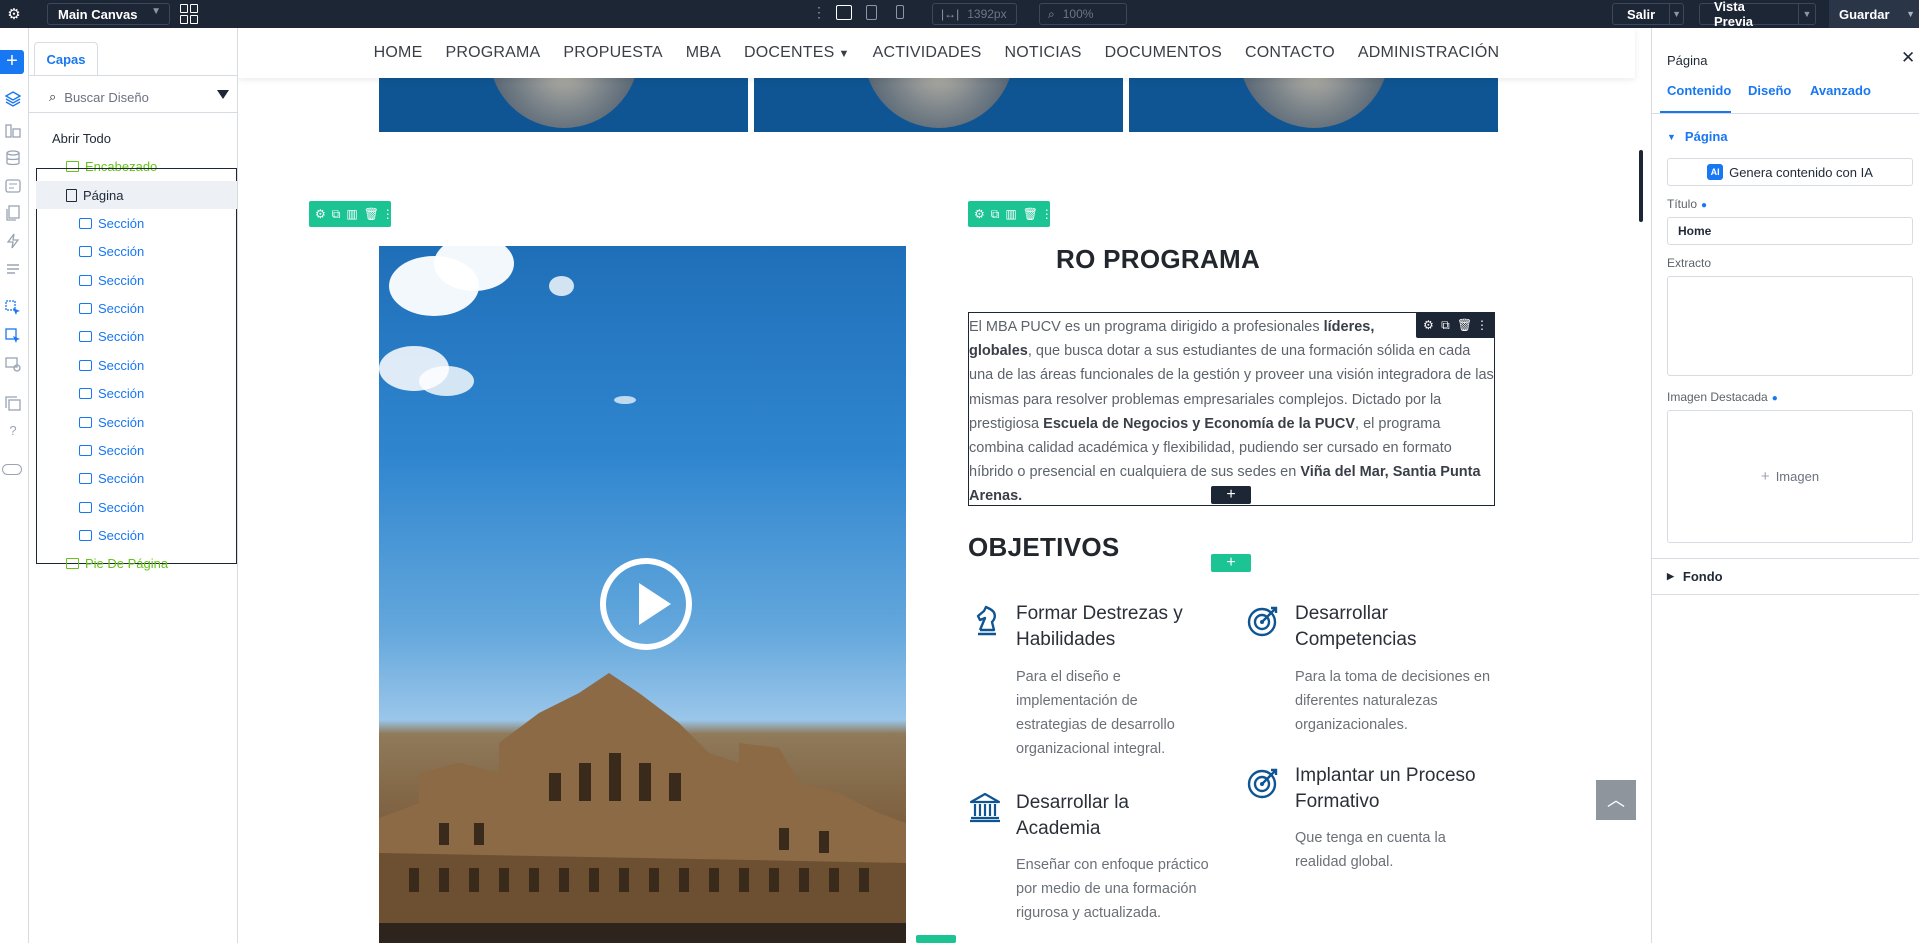 The height and width of the screenshot is (943, 1919). What do you see at coordinates (1163, 53) in the screenshot?
I see `nav-documentos: DOCUMENTOS` at bounding box center [1163, 53].